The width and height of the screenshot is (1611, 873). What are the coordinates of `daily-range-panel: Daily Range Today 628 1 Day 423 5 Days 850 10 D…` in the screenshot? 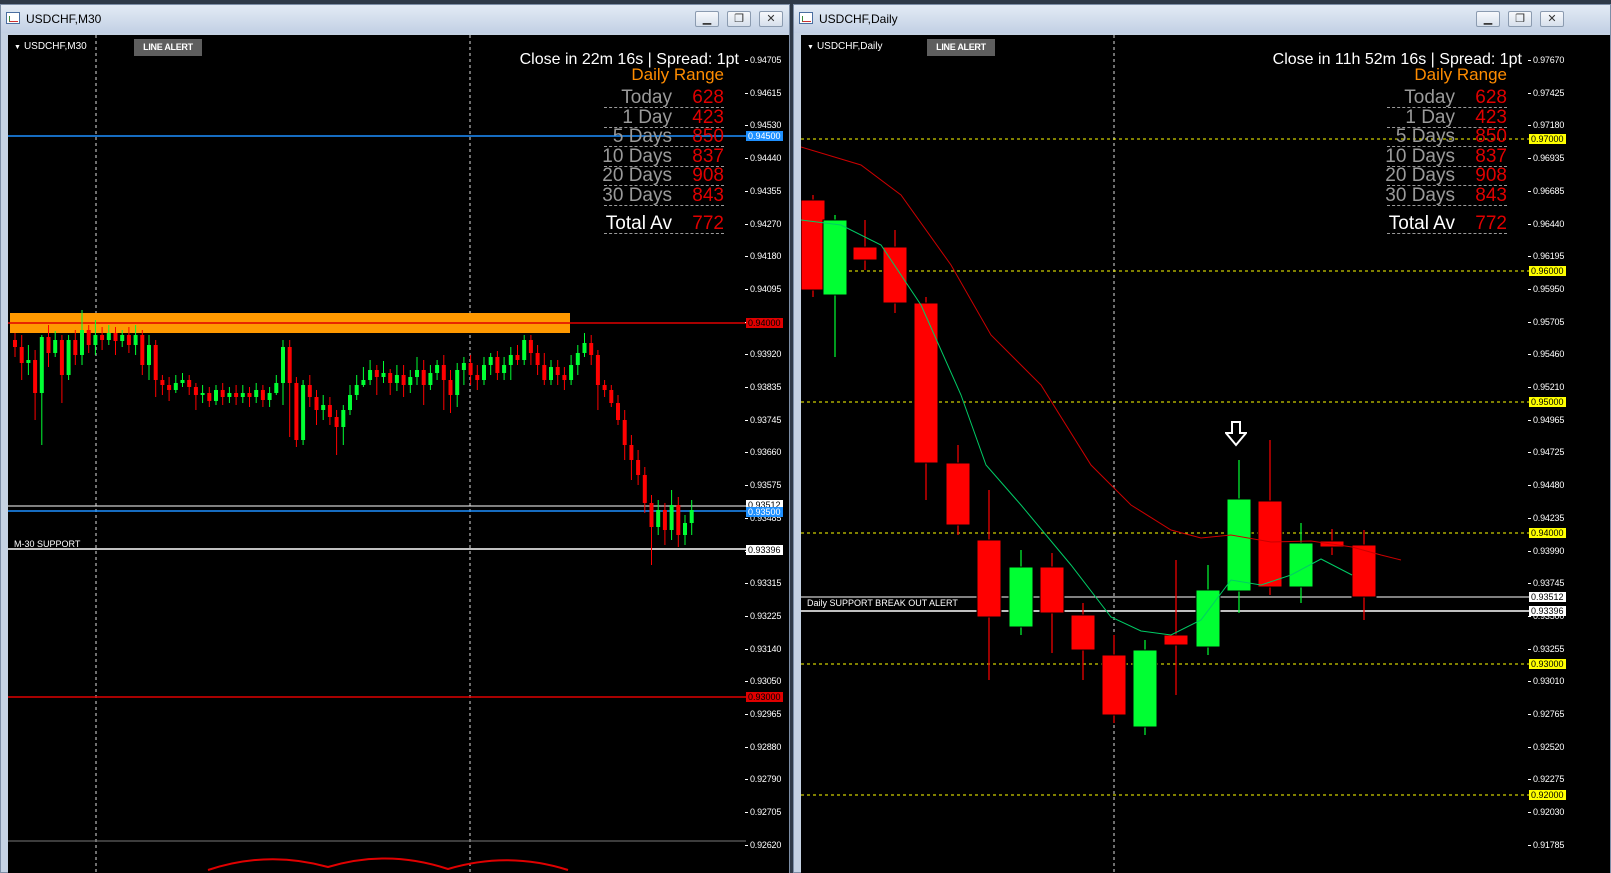 It's located at (663, 150).